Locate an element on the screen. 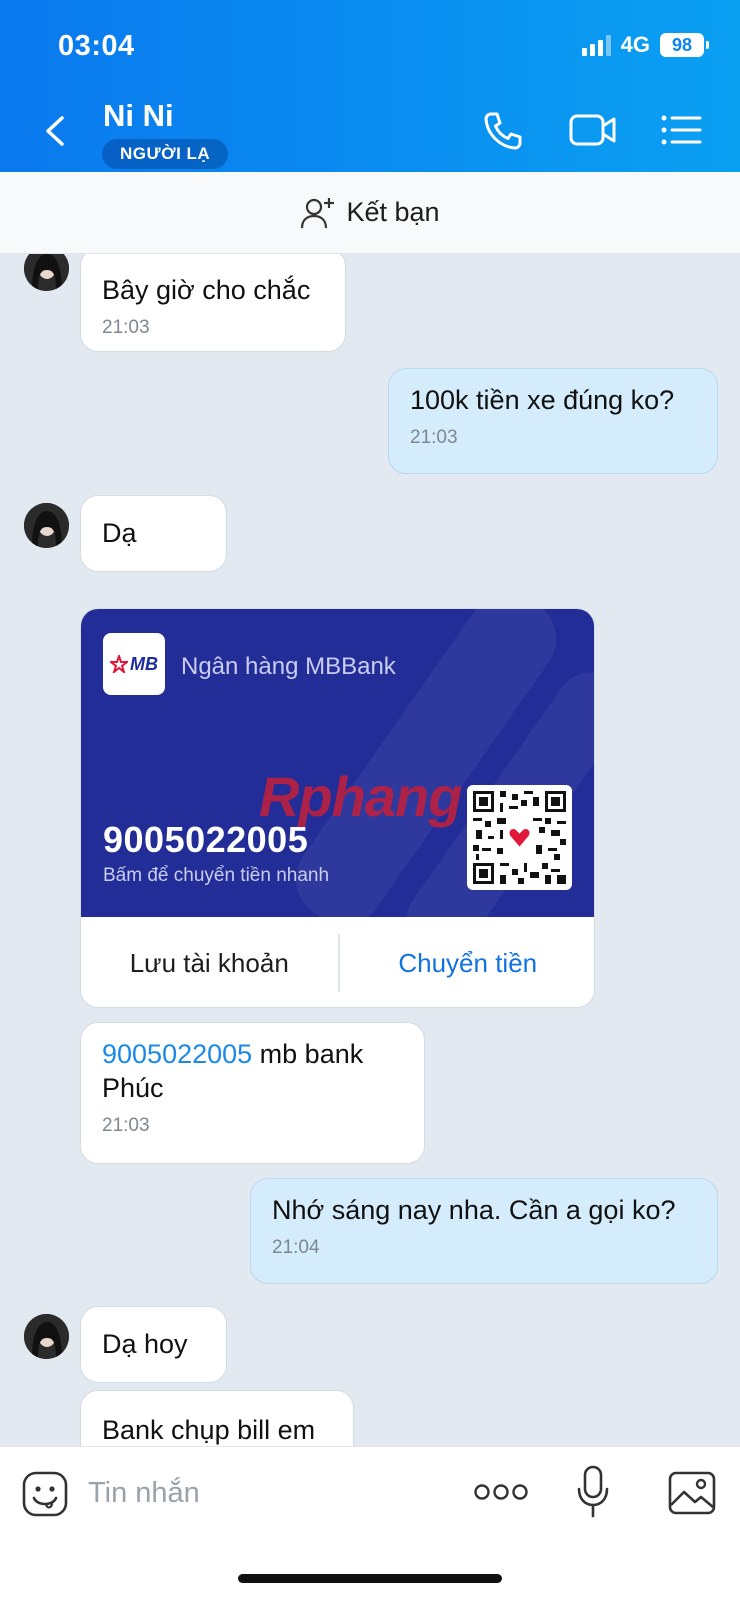 This screenshot has width=740, height=1600. mb-star-icon is located at coordinates (119, 664).